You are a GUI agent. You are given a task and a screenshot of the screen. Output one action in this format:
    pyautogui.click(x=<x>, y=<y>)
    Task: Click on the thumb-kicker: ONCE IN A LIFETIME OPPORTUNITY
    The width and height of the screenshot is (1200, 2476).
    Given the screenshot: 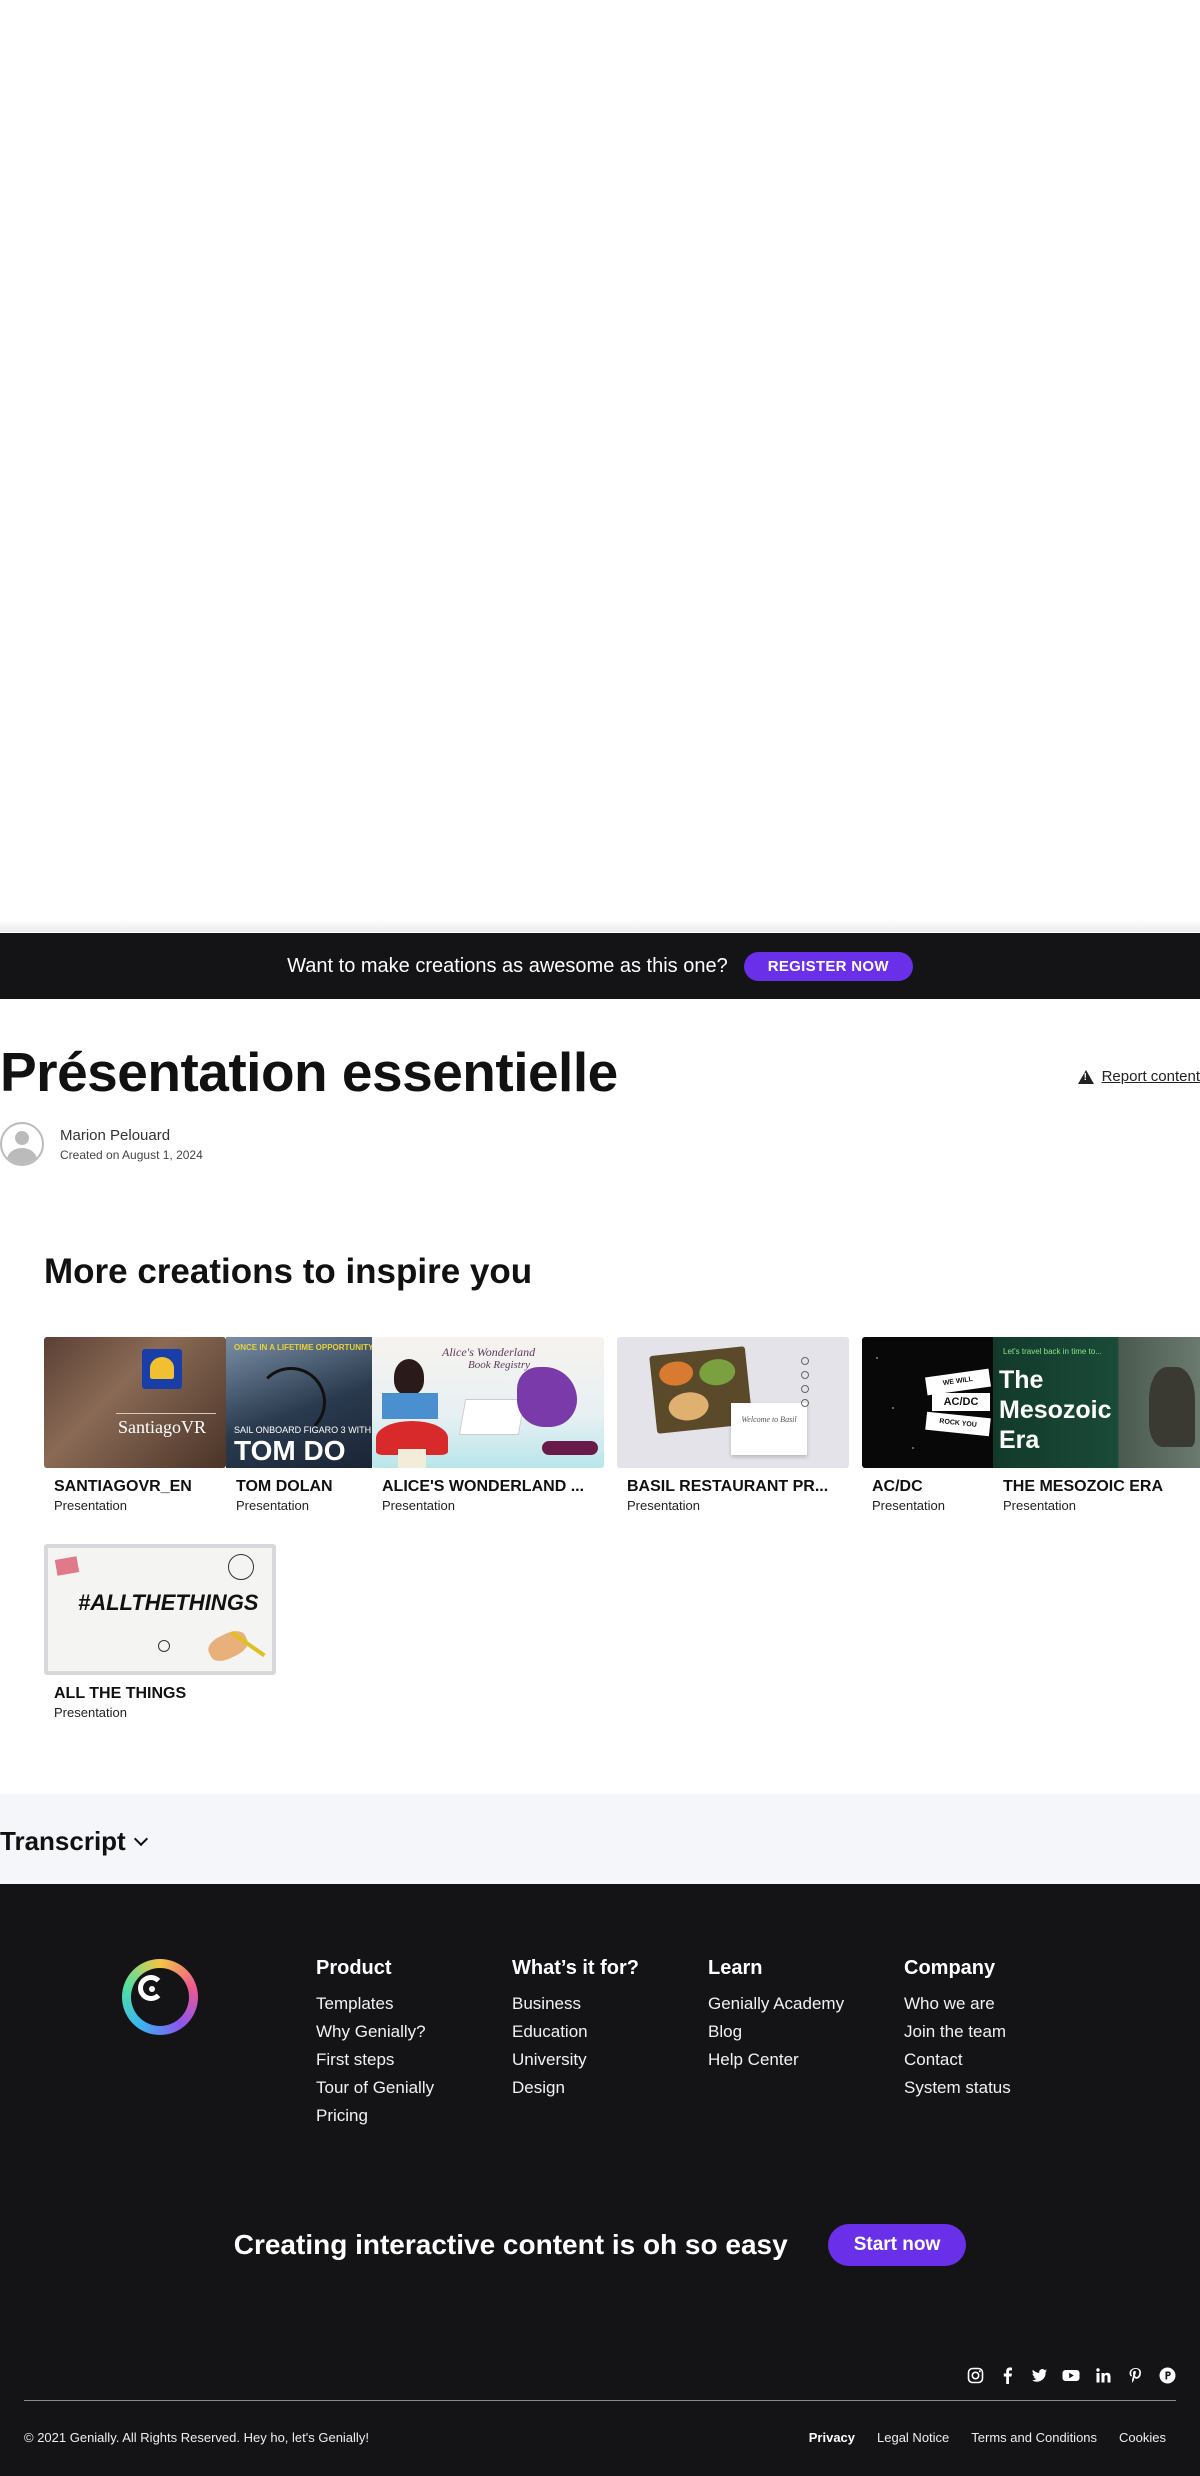 What is the action you would take?
    pyautogui.click(x=303, y=1347)
    